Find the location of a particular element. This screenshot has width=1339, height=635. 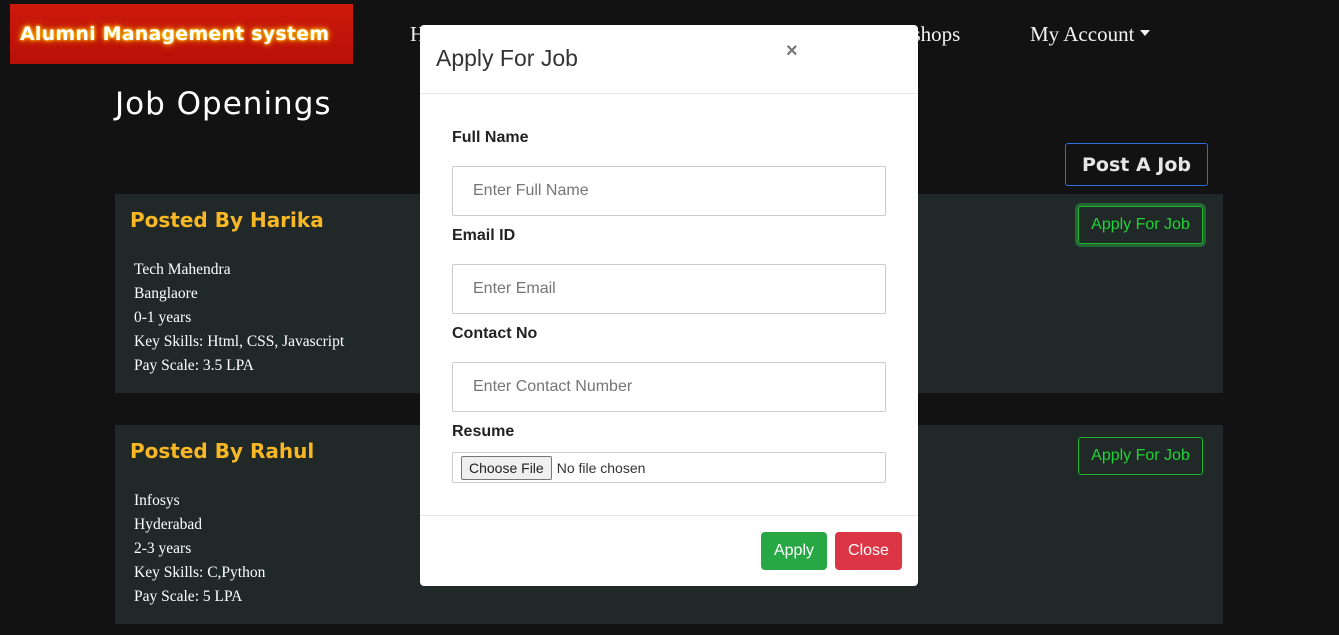

job-skills: Key Skills: Html, CSS, Javascript is located at coordinates (239, 341).